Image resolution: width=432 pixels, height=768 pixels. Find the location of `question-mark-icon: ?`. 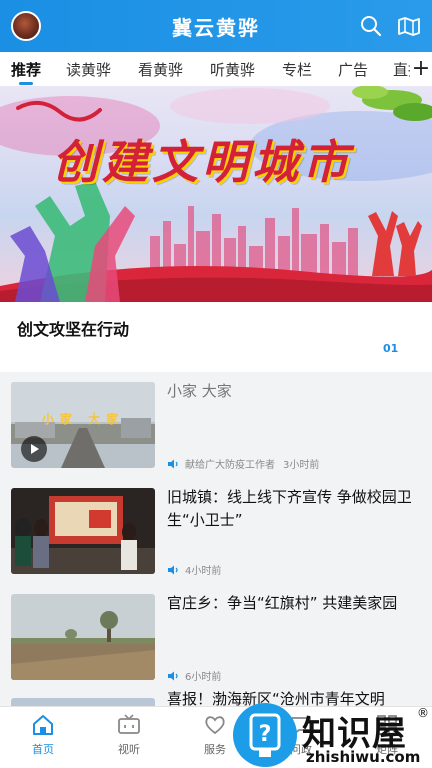

question-mark-icon: ? is located at coordinates (265, 735).